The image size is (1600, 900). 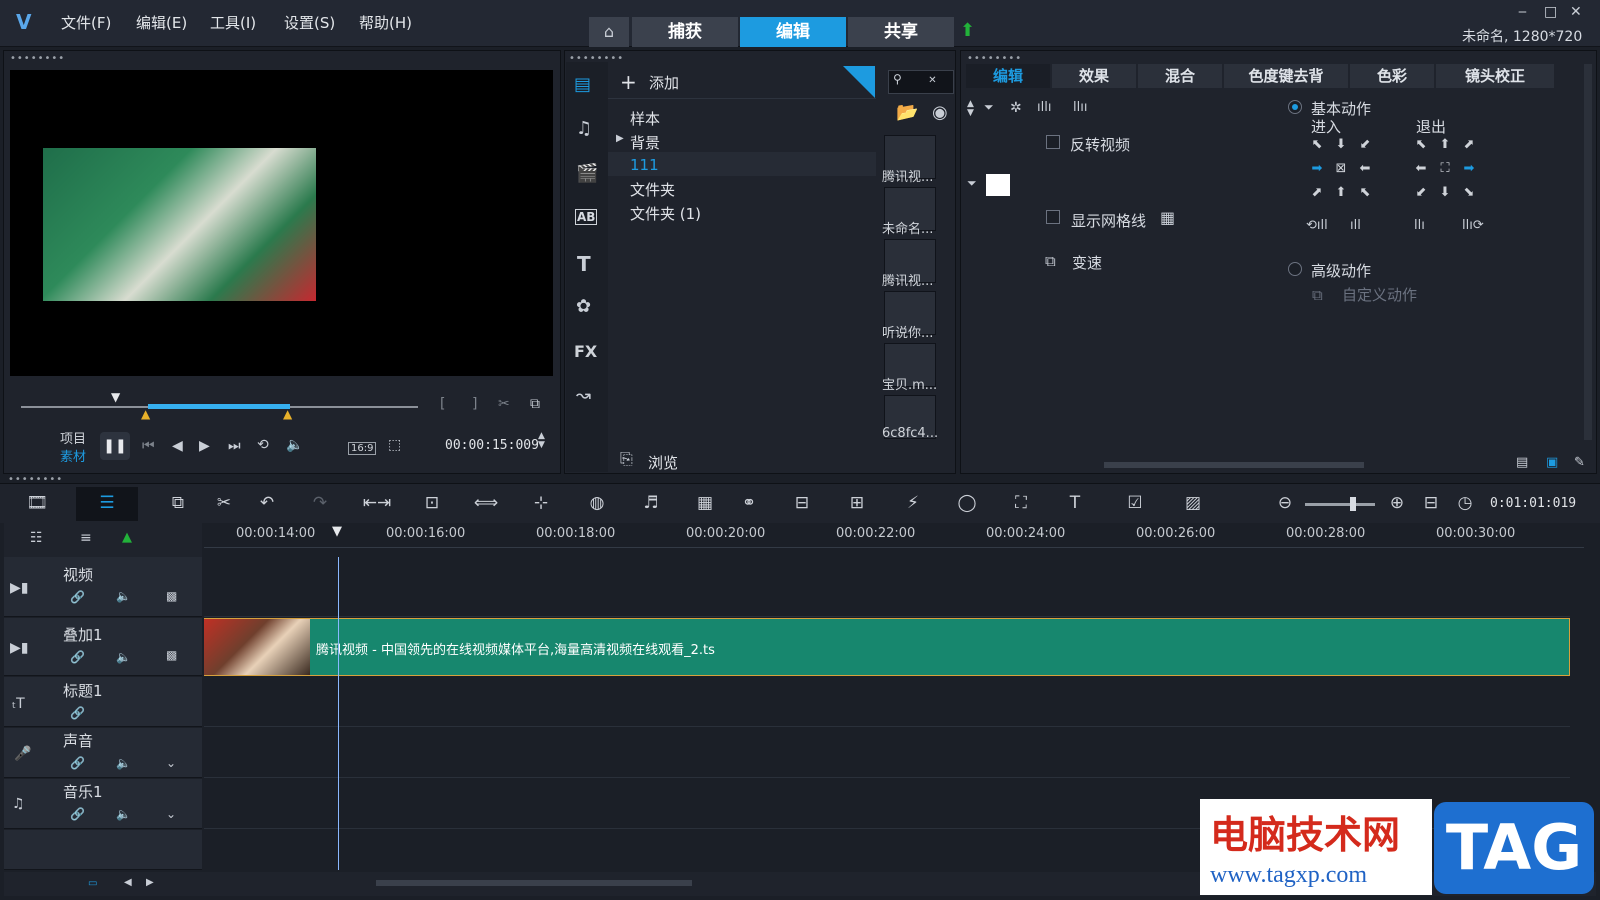 I want to click on edit-options-icon: ✎, so click(x=1579, y=462).